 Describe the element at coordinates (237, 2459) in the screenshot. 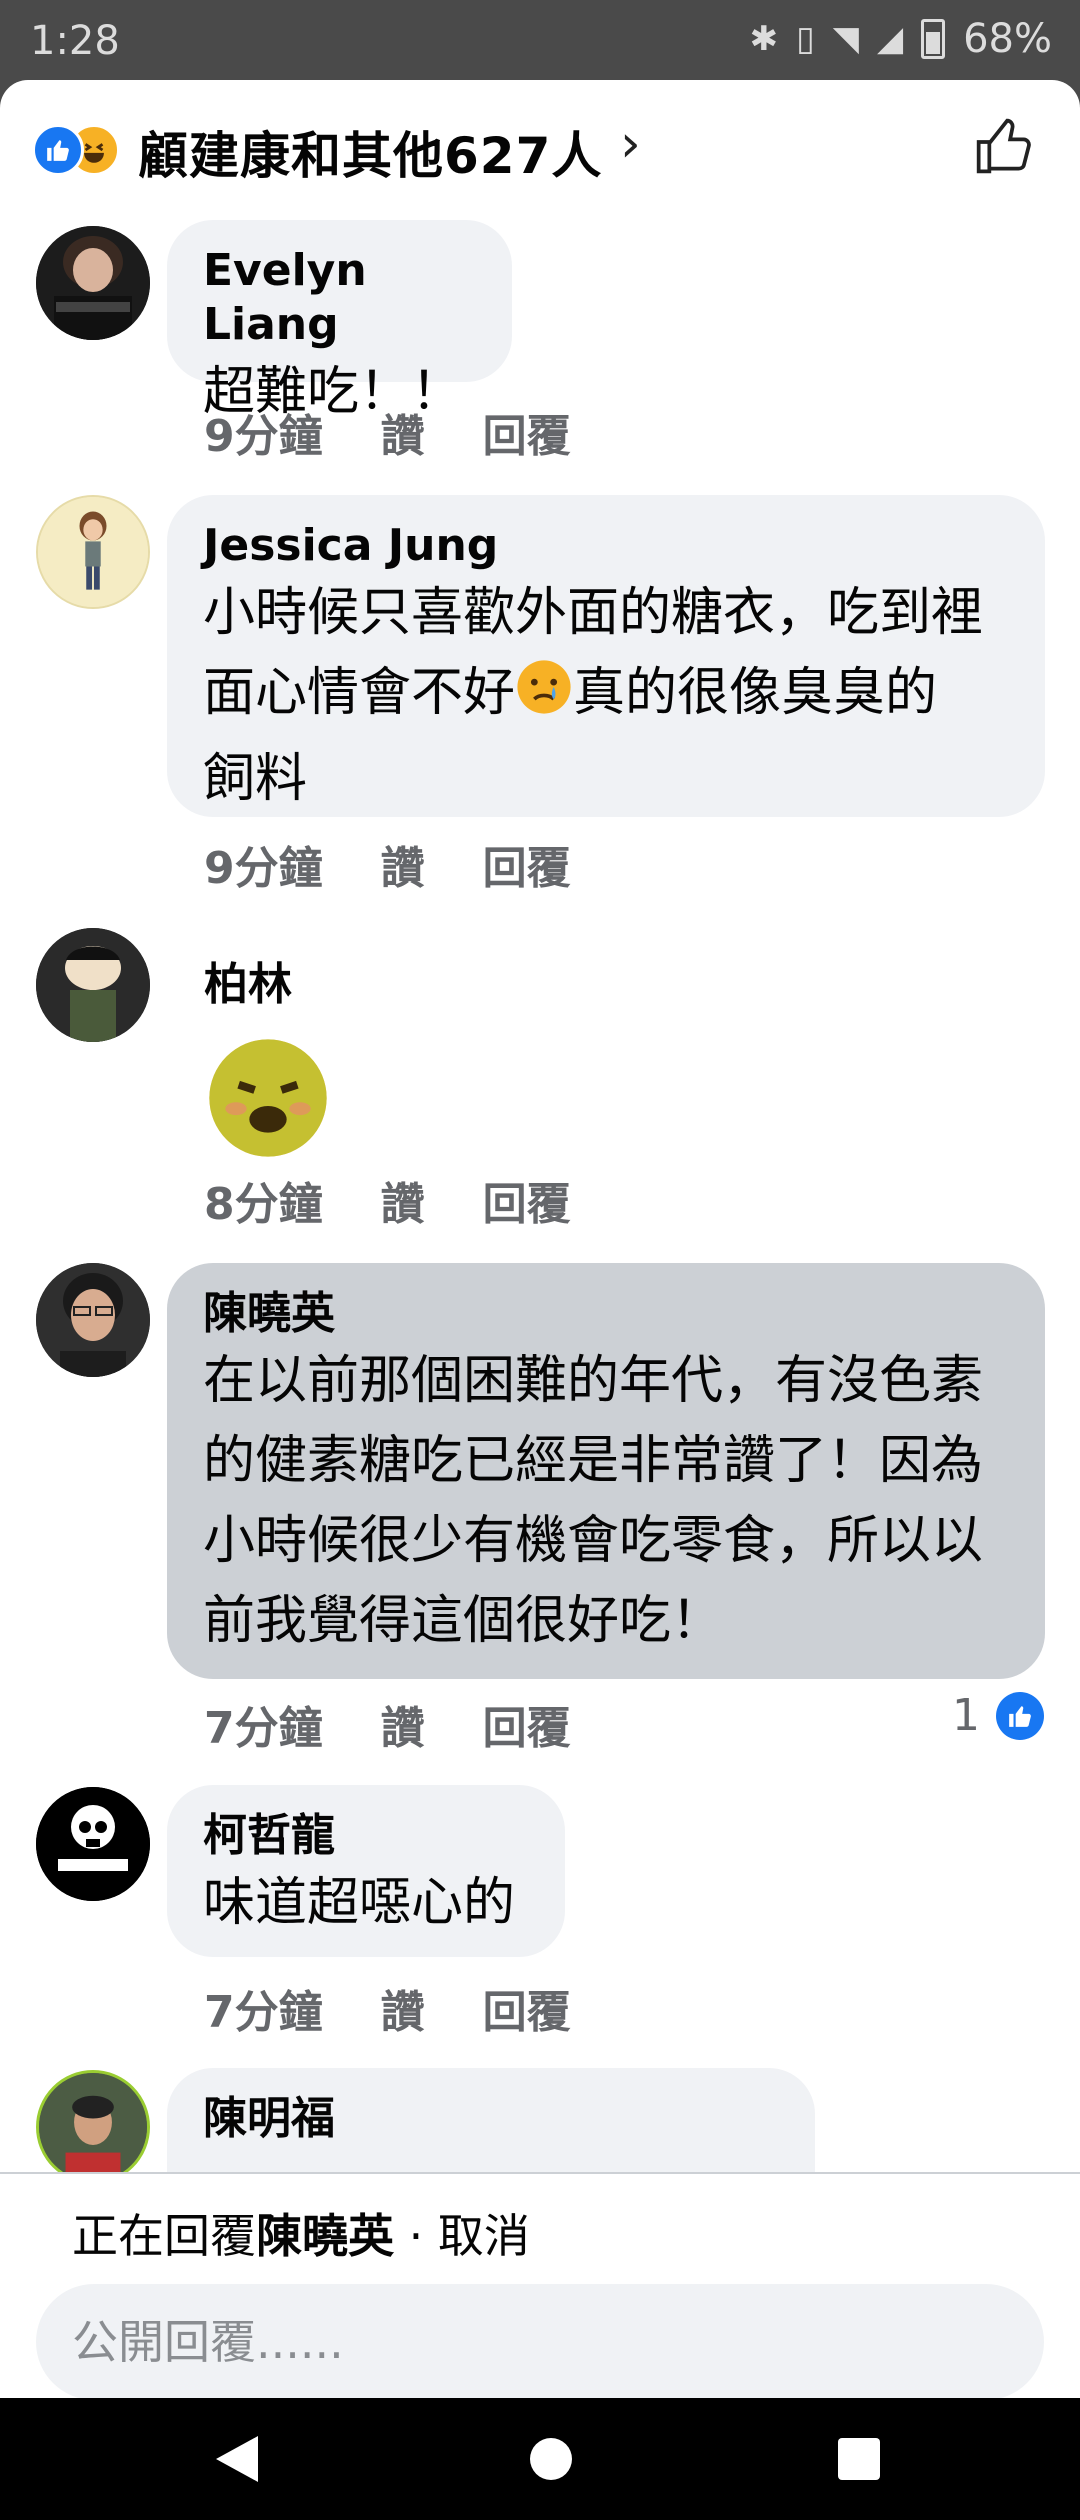

I see `back-icon` at that location.